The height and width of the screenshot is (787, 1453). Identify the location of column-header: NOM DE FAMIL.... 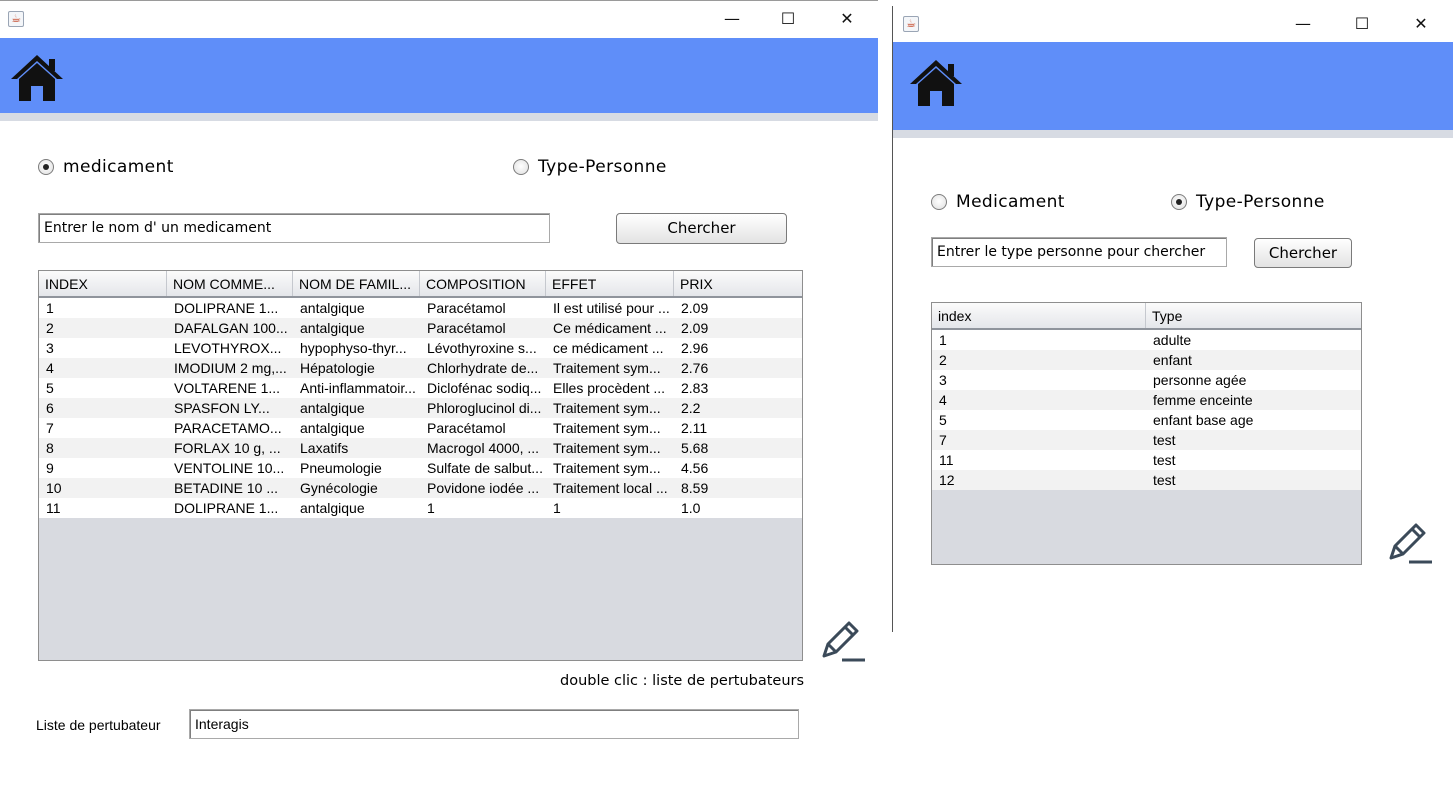
(356, 283).